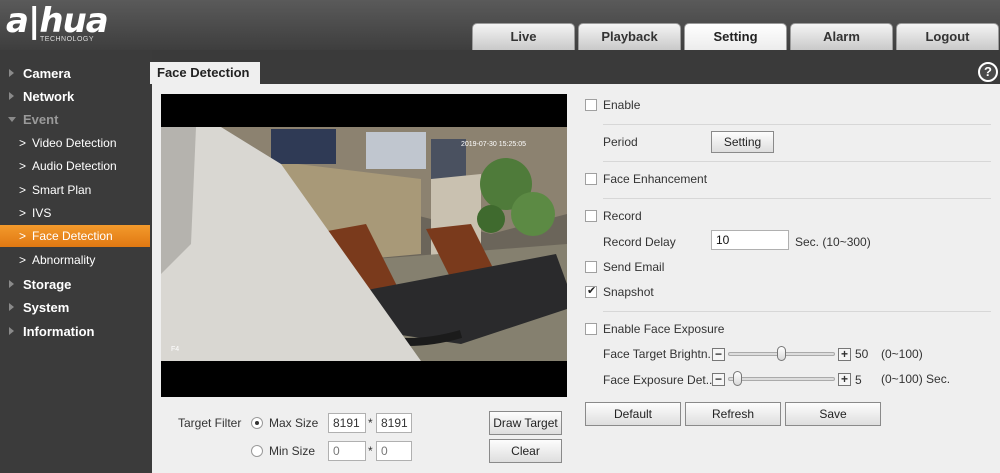  What do you see at coordinates (175, 349) in the screenshot?
I see `video-corner-label: F4` at bounding box center [175, 349].